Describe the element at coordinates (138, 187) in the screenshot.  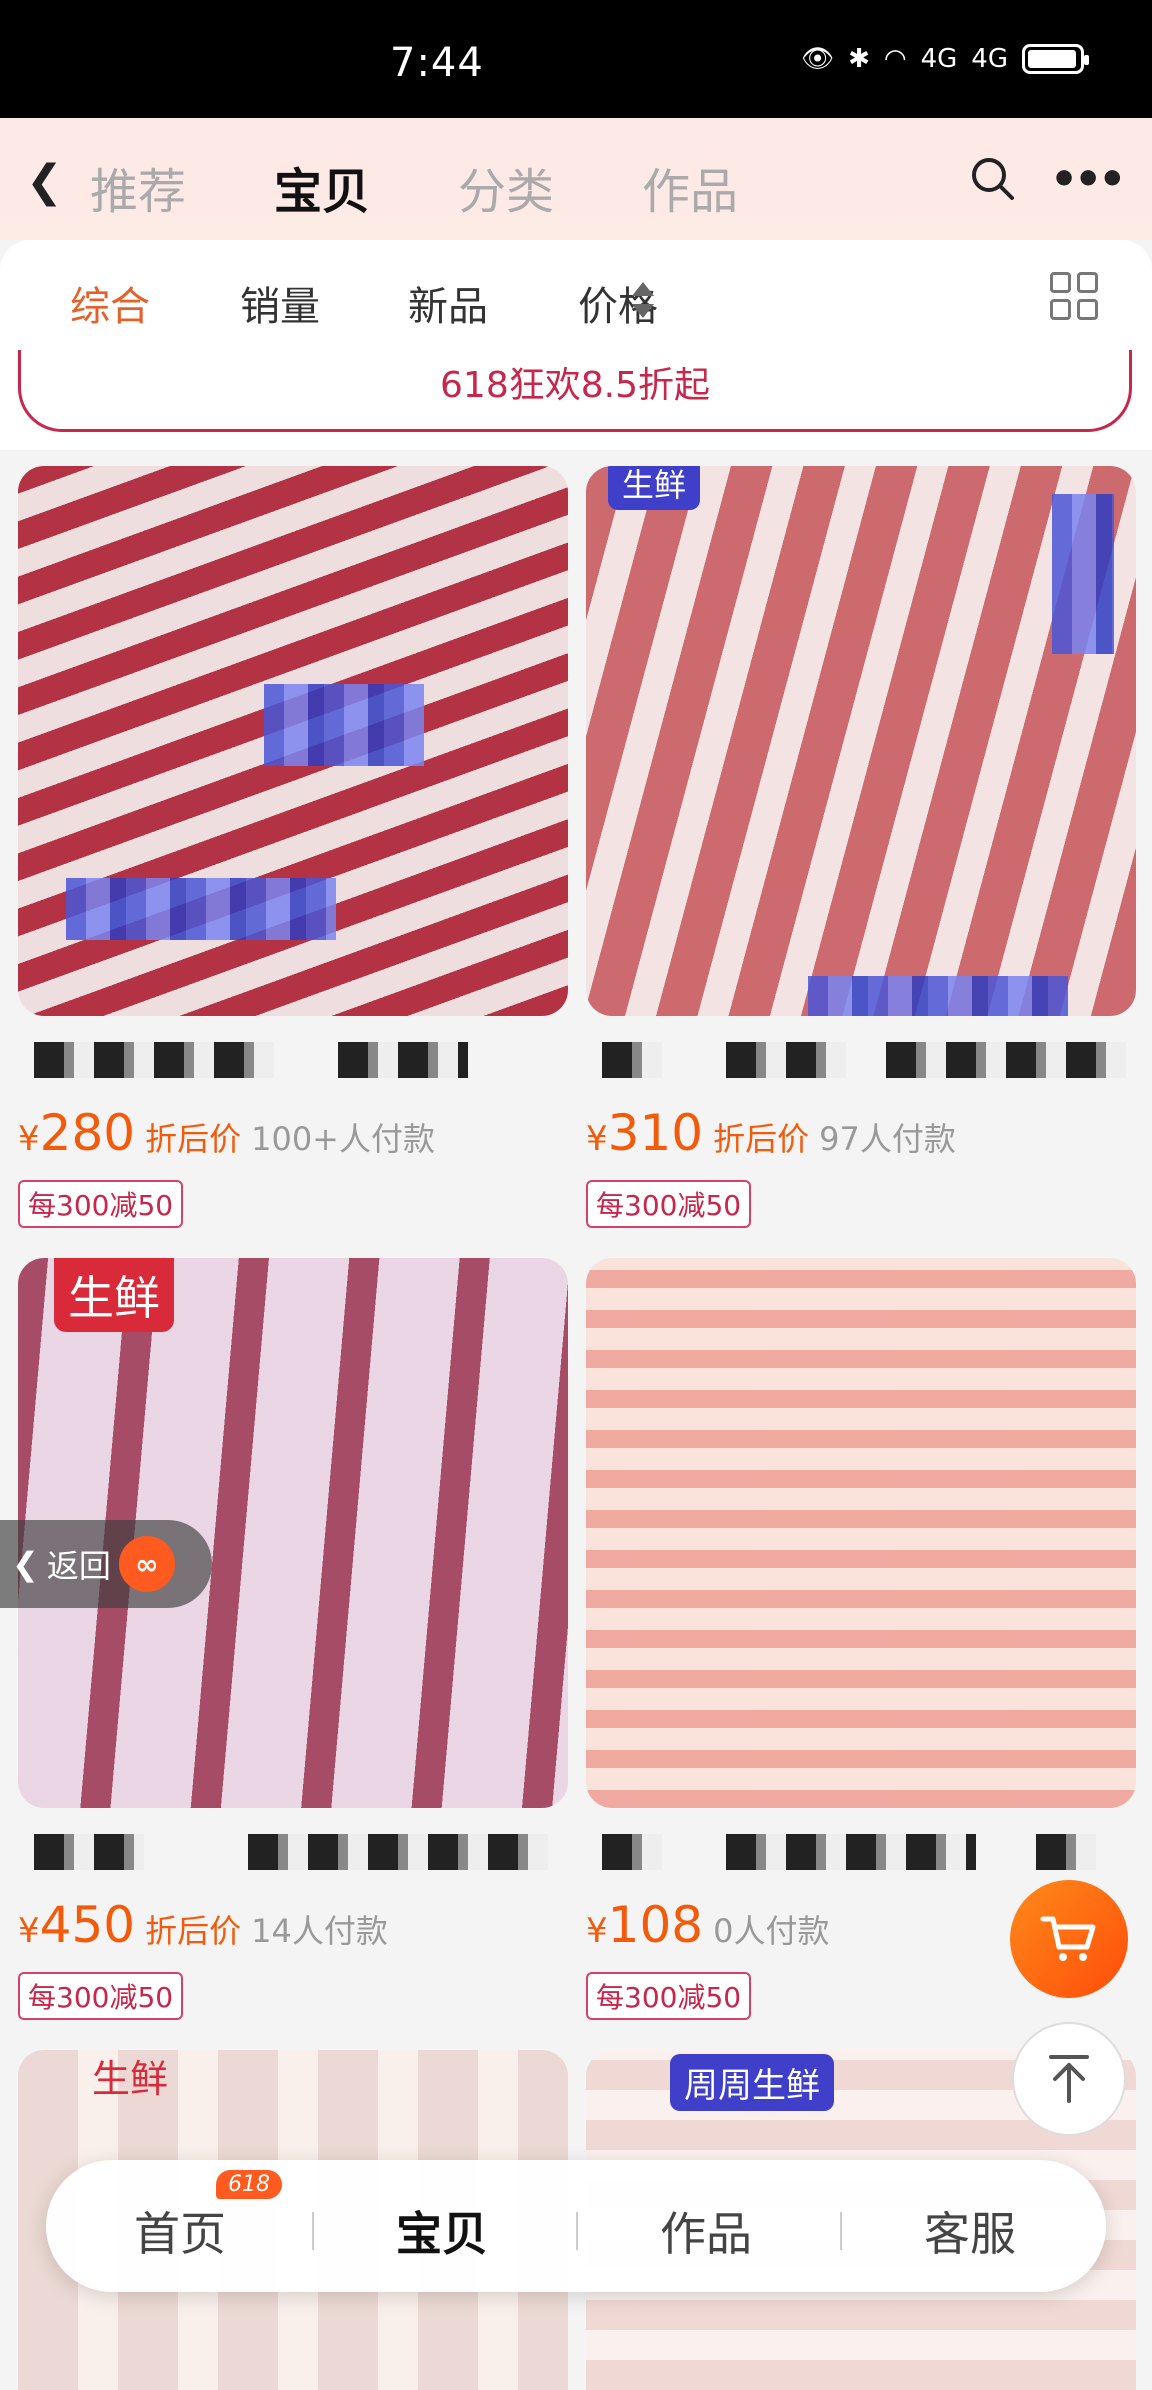
I see `tab-recommend: 推荐` at that location.